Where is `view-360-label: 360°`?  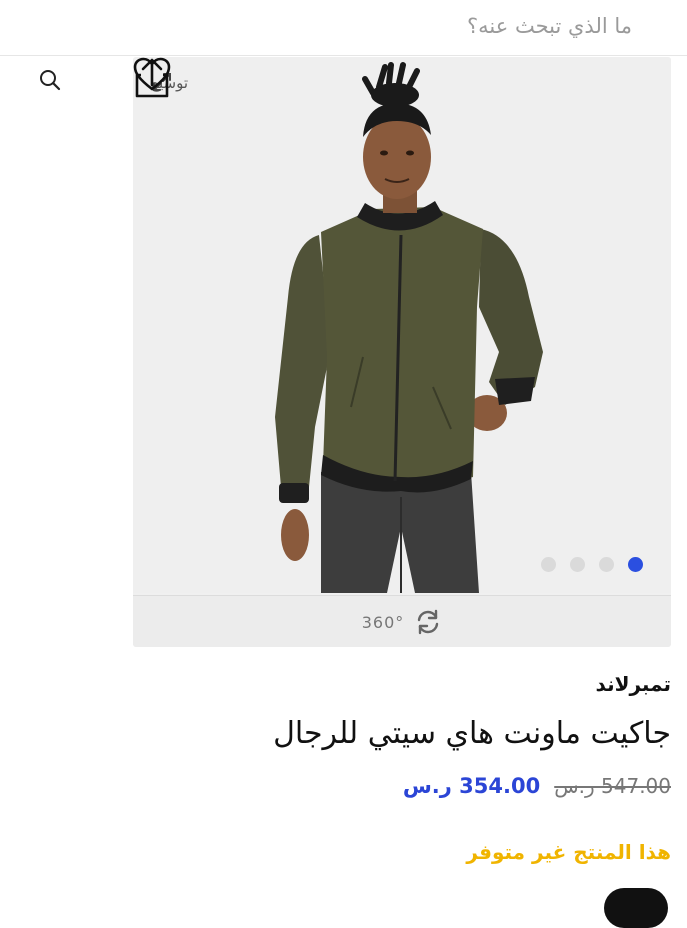
view-360-label: 360° is located at coordinates (383, 622).